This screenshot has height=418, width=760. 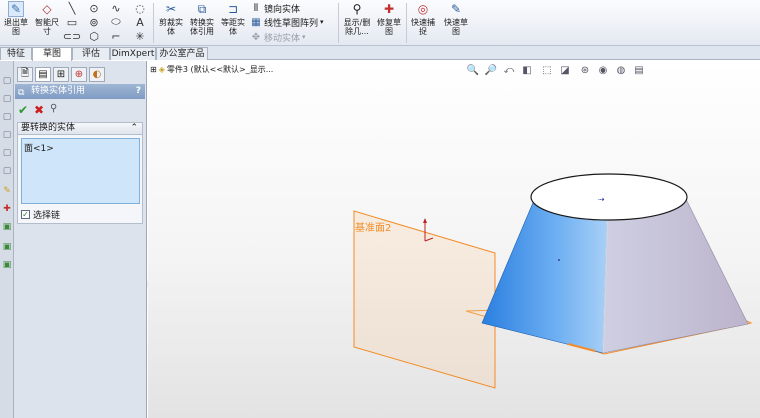 What do you see at coordinates (7, 227) in the screenshot?
I see `fix-icon: ▣` at bounding box center [7, 227].